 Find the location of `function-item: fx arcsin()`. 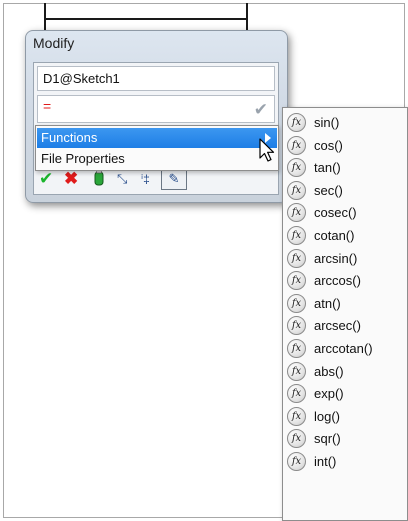

function-item: fx arcsin() is located at coordinates (345, 259).